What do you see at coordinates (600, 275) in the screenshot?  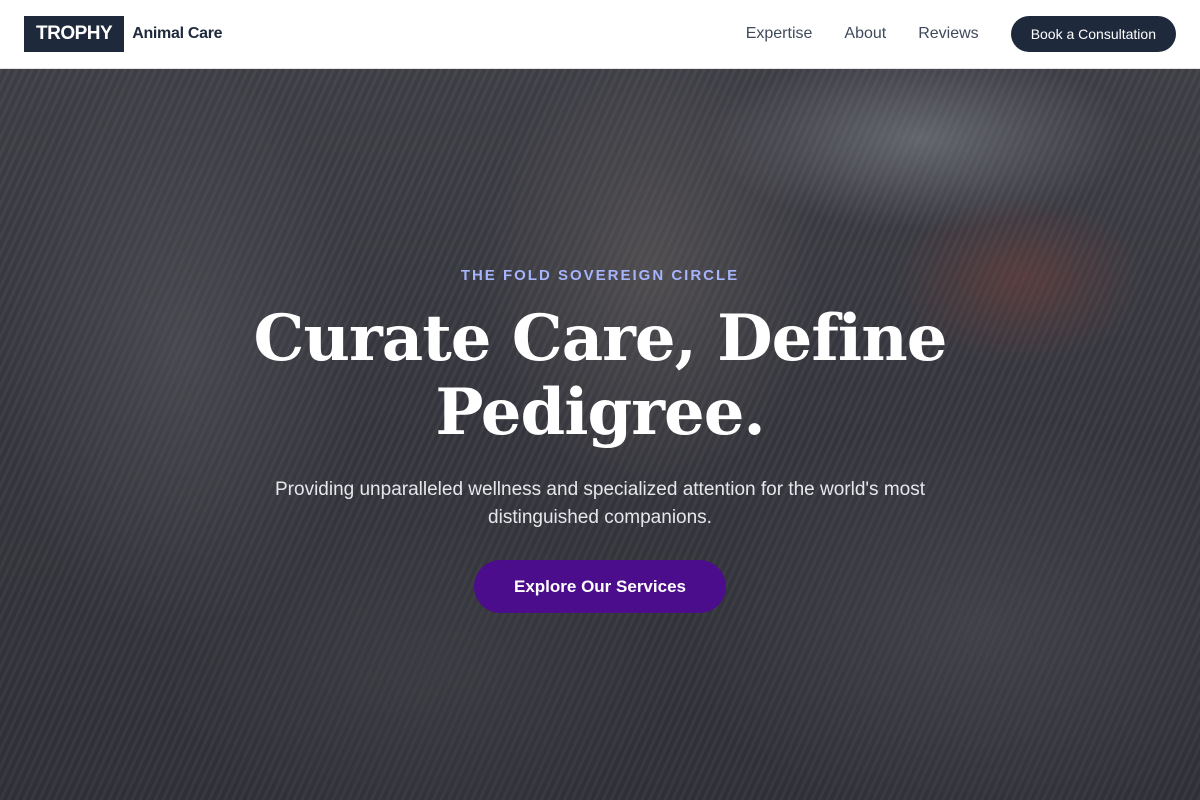 I see `hero-eyebrow: THE FOLD SOVEREIGN CIRCLE` at bounding box center [600, 275].